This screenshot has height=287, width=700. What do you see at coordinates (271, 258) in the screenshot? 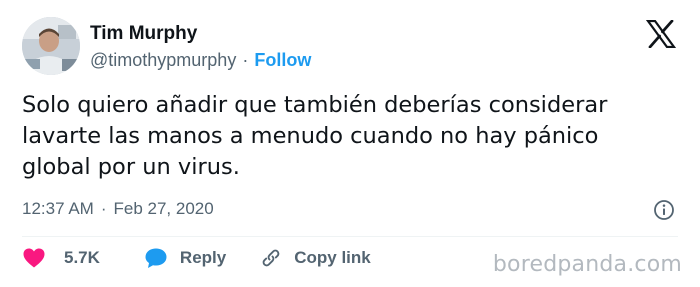
I see `link-icon` at bounding box center [271, 258].